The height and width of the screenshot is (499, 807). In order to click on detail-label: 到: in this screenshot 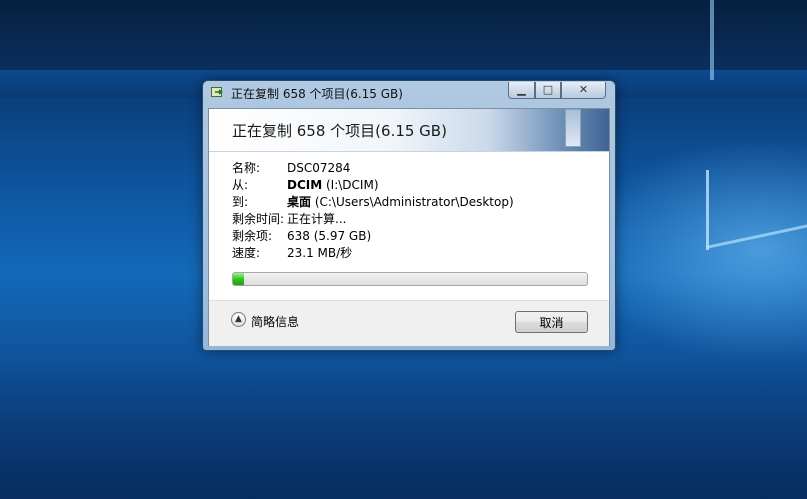, I will do `click(240, 202)`.